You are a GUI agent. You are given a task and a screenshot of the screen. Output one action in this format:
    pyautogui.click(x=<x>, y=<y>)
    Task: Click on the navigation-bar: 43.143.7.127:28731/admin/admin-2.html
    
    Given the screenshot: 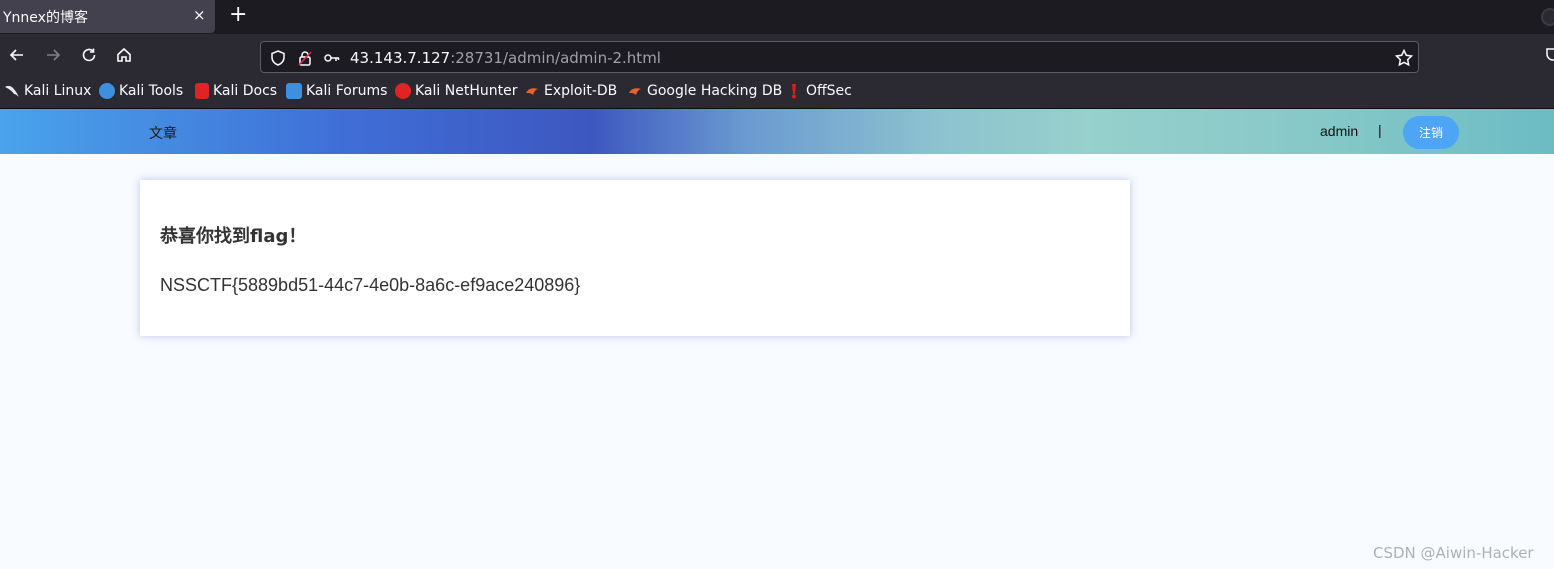 What is the action you would take?
    pyautogui.click(x=777, y=55)
    